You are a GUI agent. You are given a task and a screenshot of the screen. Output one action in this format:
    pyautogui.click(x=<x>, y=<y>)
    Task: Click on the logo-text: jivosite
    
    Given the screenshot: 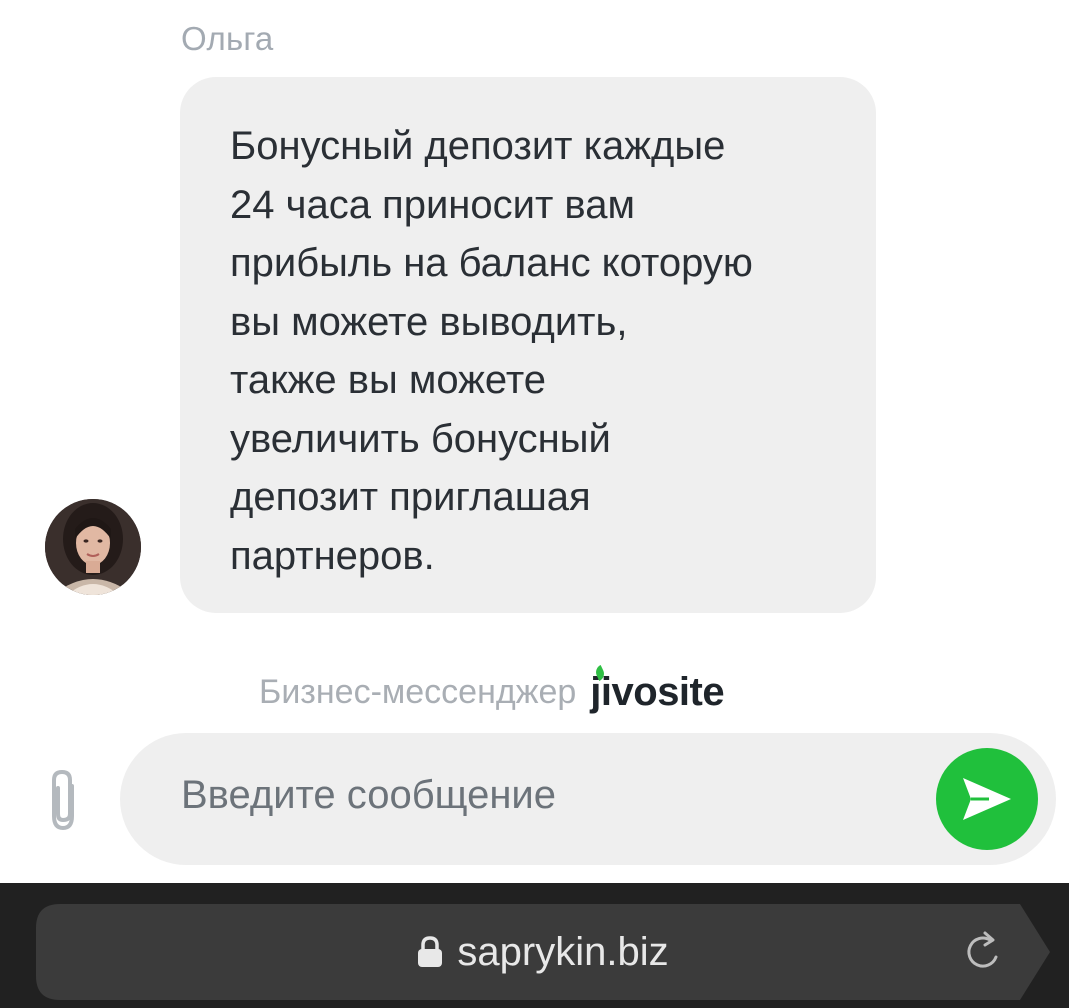 What is the action you would take?
    pyautogui.click(x=657, y=691)
    